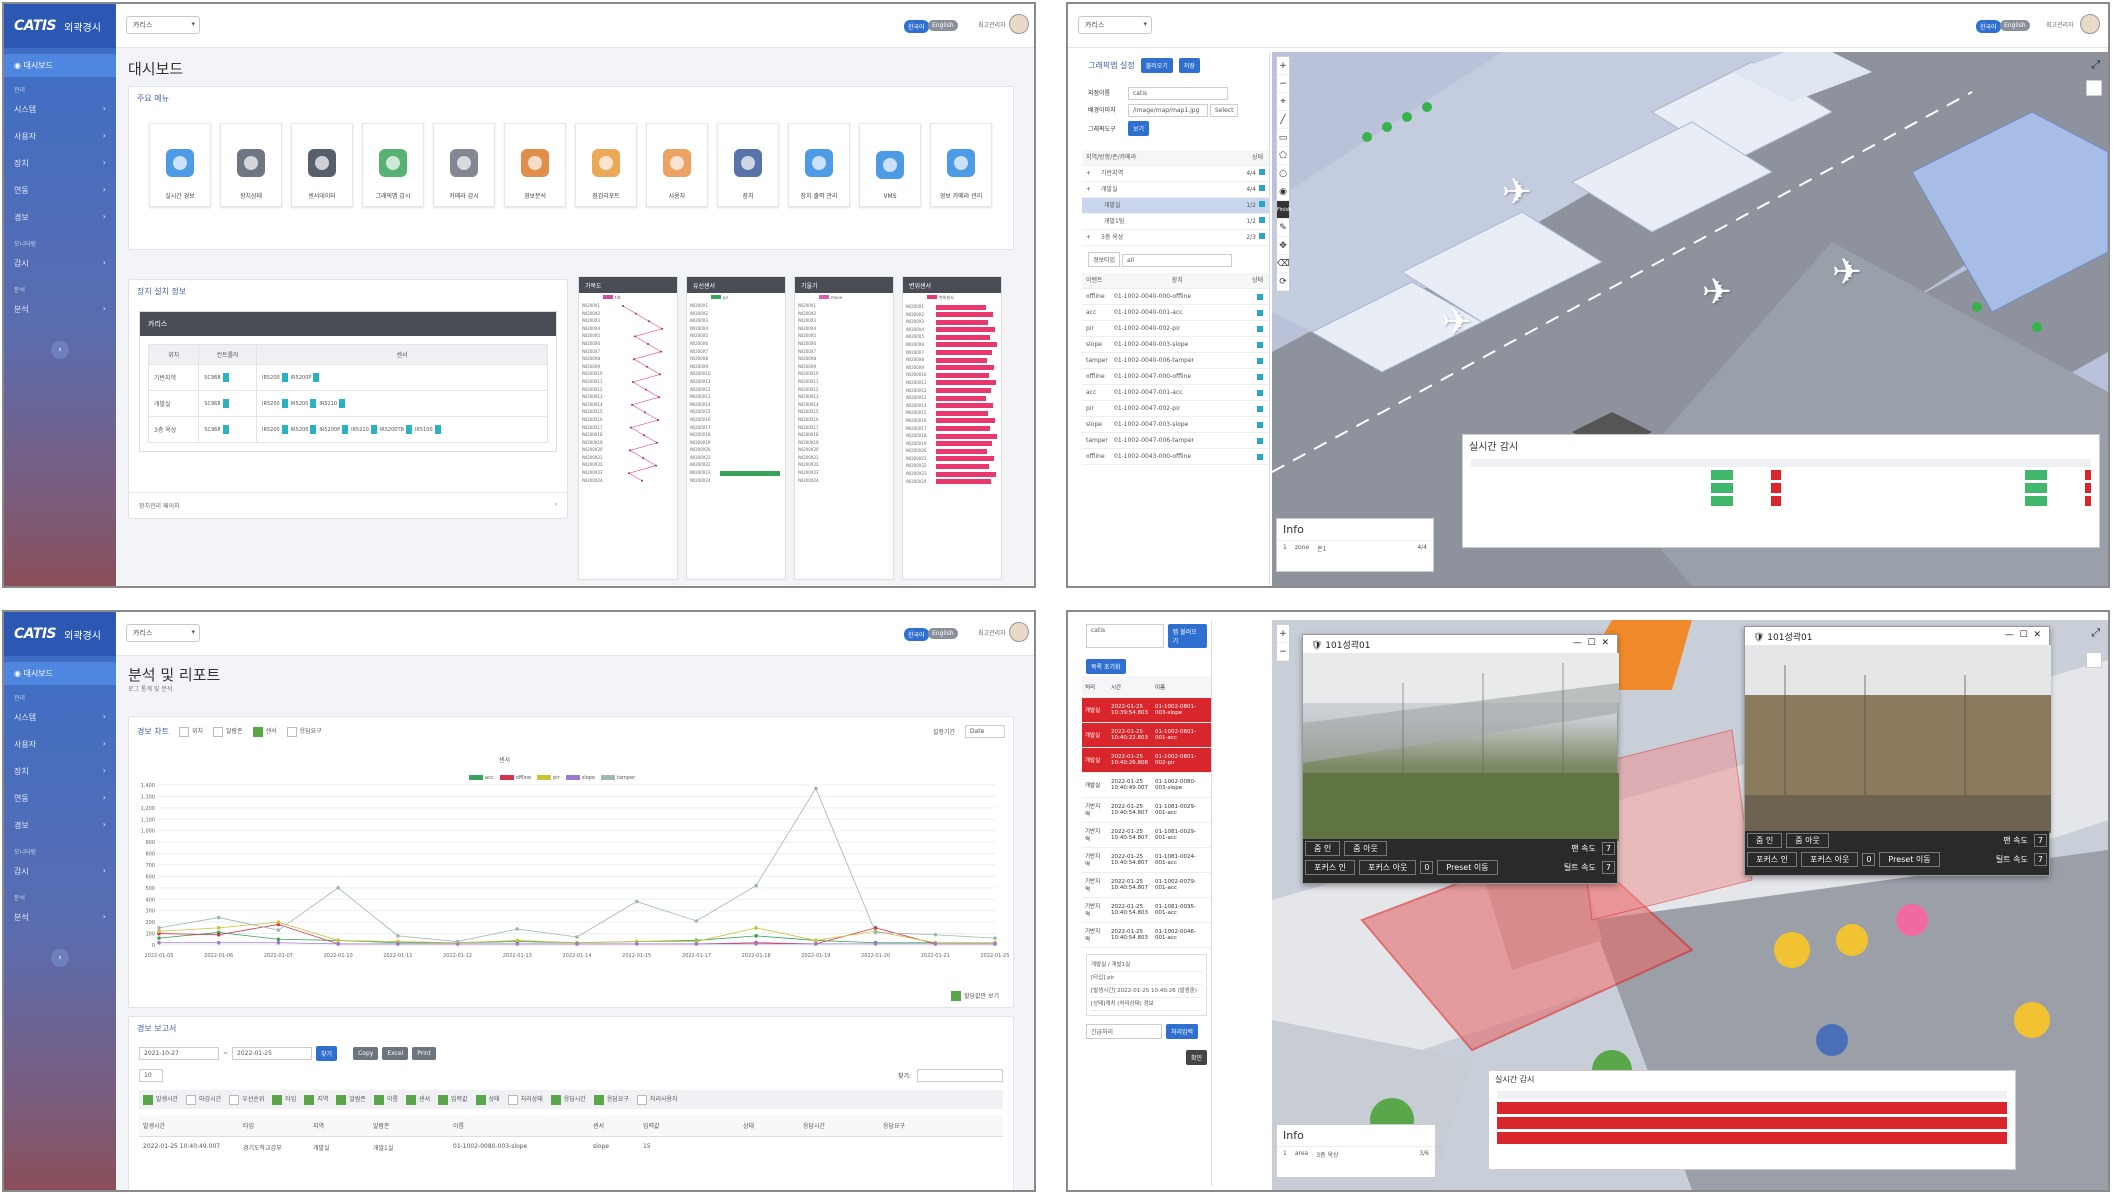 The image size is (2113, 1194). I want to click on date-to-input: 2022-01-25, so click(272, 1053).